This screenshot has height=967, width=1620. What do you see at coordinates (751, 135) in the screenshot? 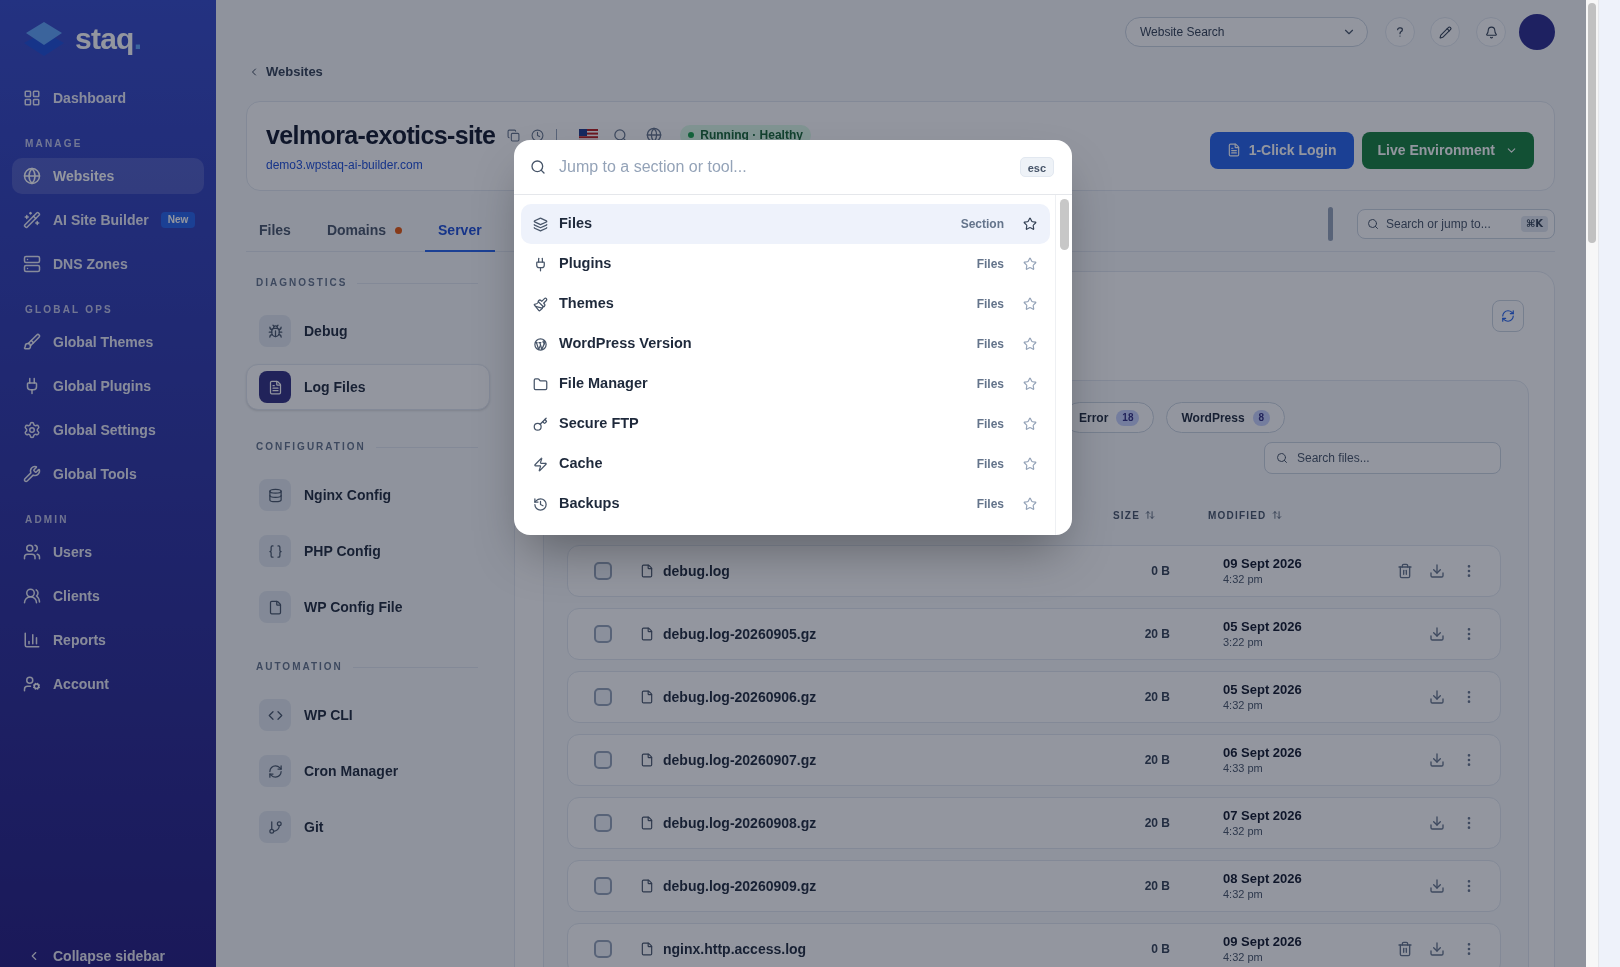
I see `status-label: Running · Healthy` at bounding box center [751, 135].